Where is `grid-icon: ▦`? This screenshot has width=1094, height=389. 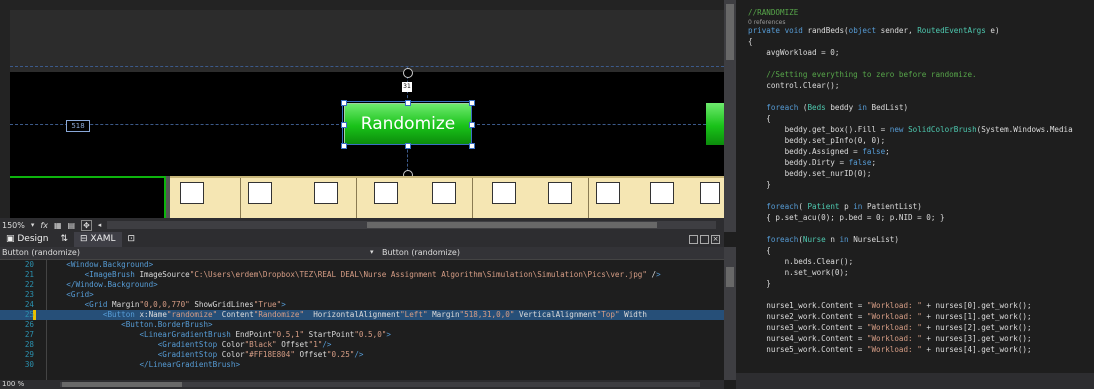
grid-icon: ▦ is located at coordinates (58, 225).